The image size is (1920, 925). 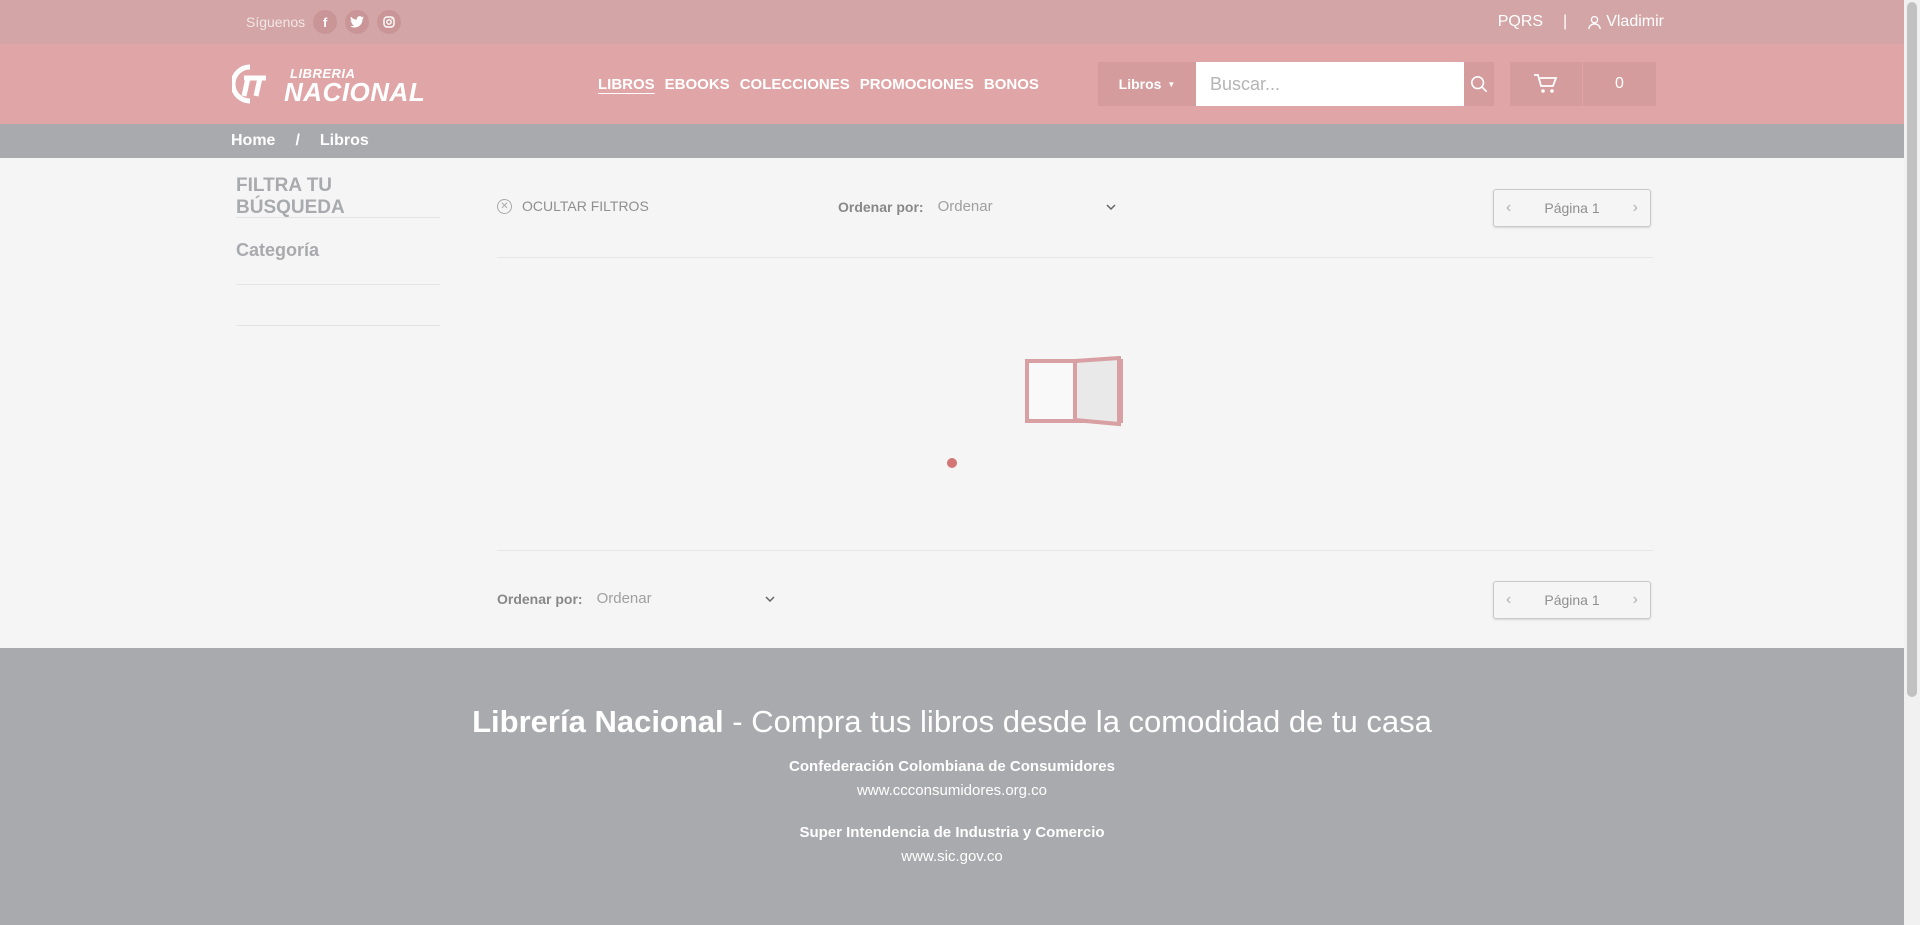 I want to click on pagination-top: ‹ Página 1 ›, so click(x=1572, y=208).